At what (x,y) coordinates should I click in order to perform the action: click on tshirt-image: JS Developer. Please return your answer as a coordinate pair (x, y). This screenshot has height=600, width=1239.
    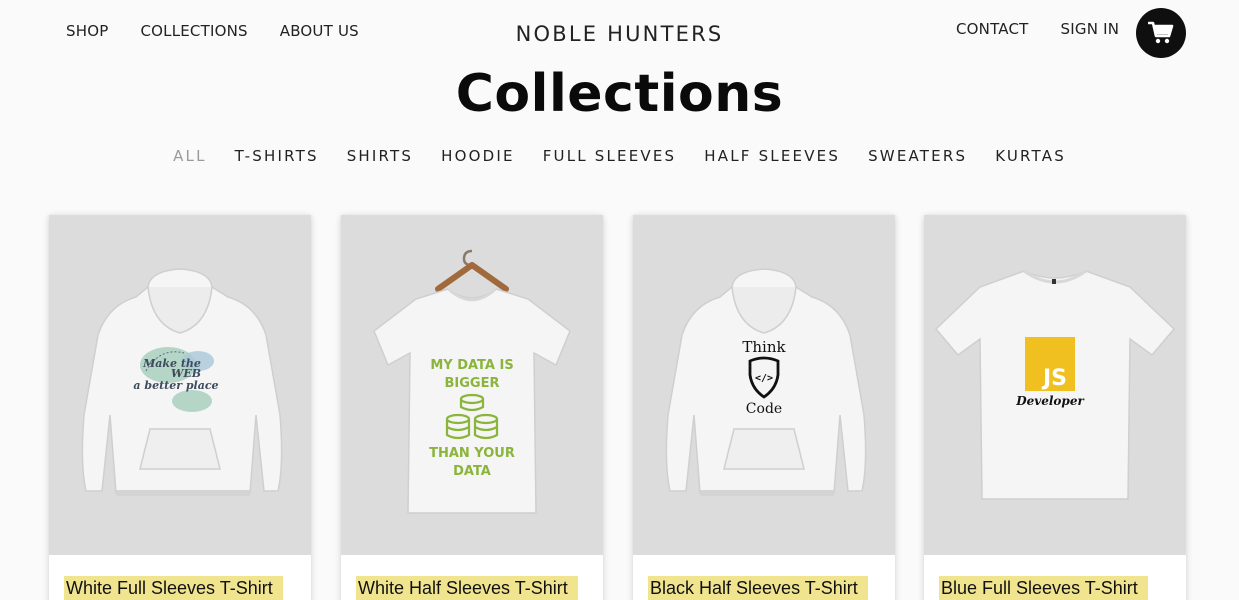
    Looking at the image, I should click on (1055, 384).